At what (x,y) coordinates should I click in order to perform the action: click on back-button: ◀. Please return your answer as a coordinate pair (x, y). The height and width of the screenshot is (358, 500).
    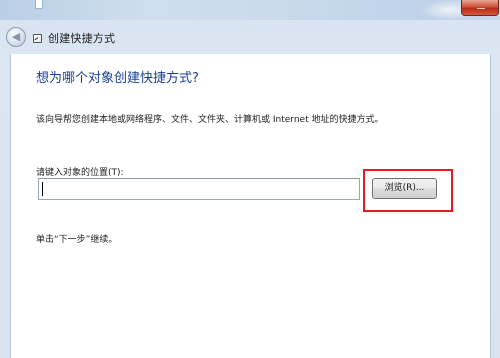
    Looking at the image, I should click on (16, 37).